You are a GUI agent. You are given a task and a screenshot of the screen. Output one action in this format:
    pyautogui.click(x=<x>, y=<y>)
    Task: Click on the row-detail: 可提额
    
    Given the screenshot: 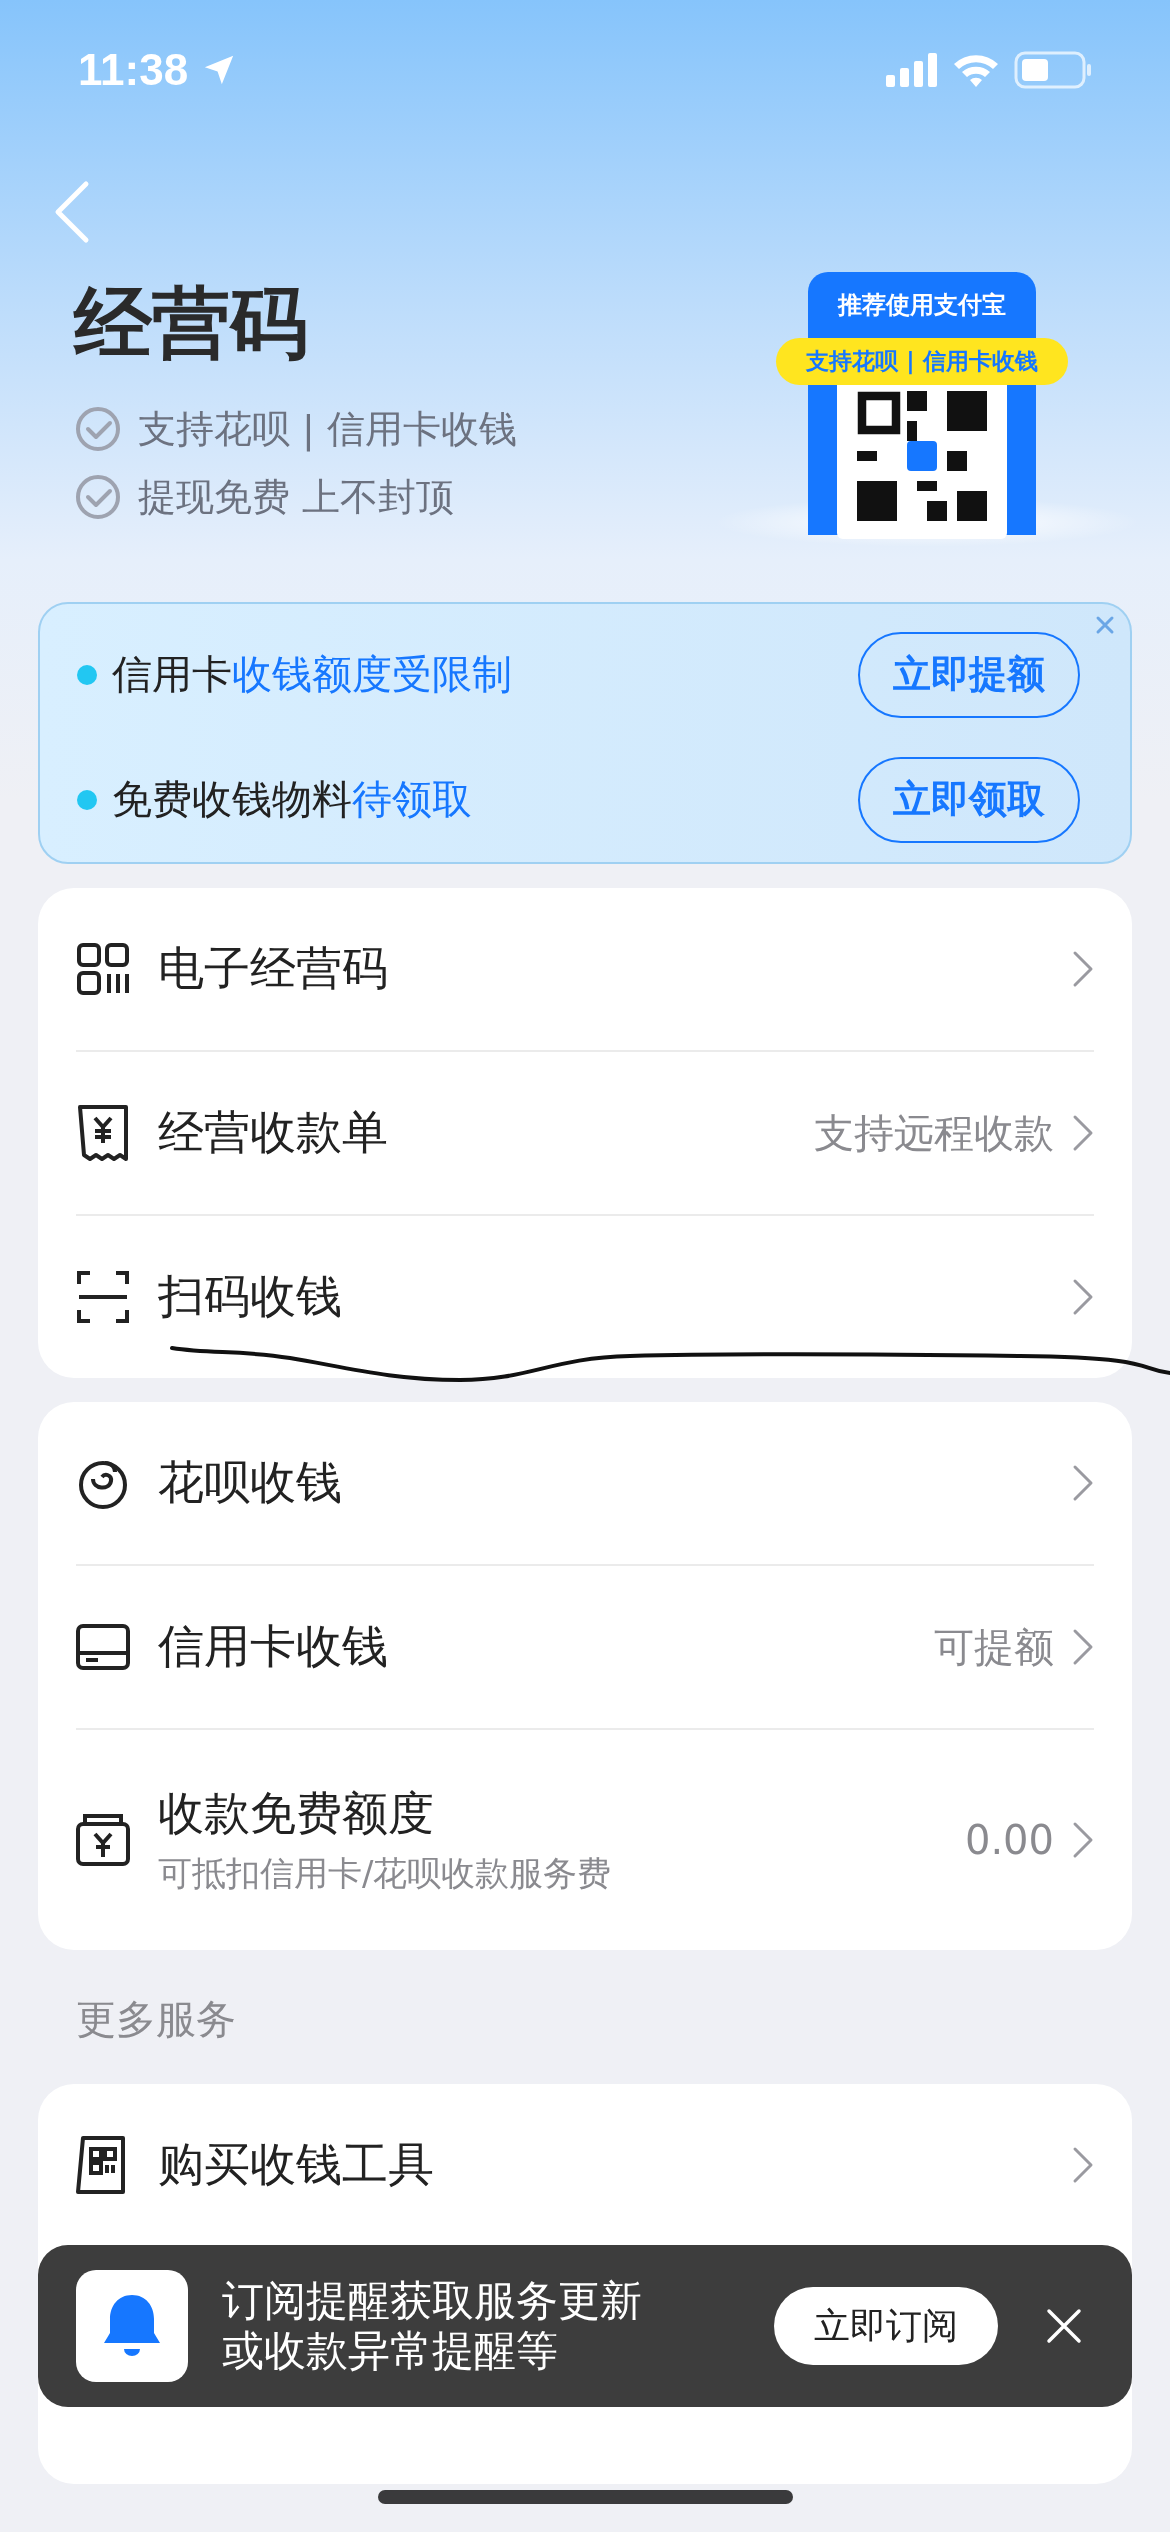 What is the action you would take?
    pyautogui.click(x=994, y=1647)
    